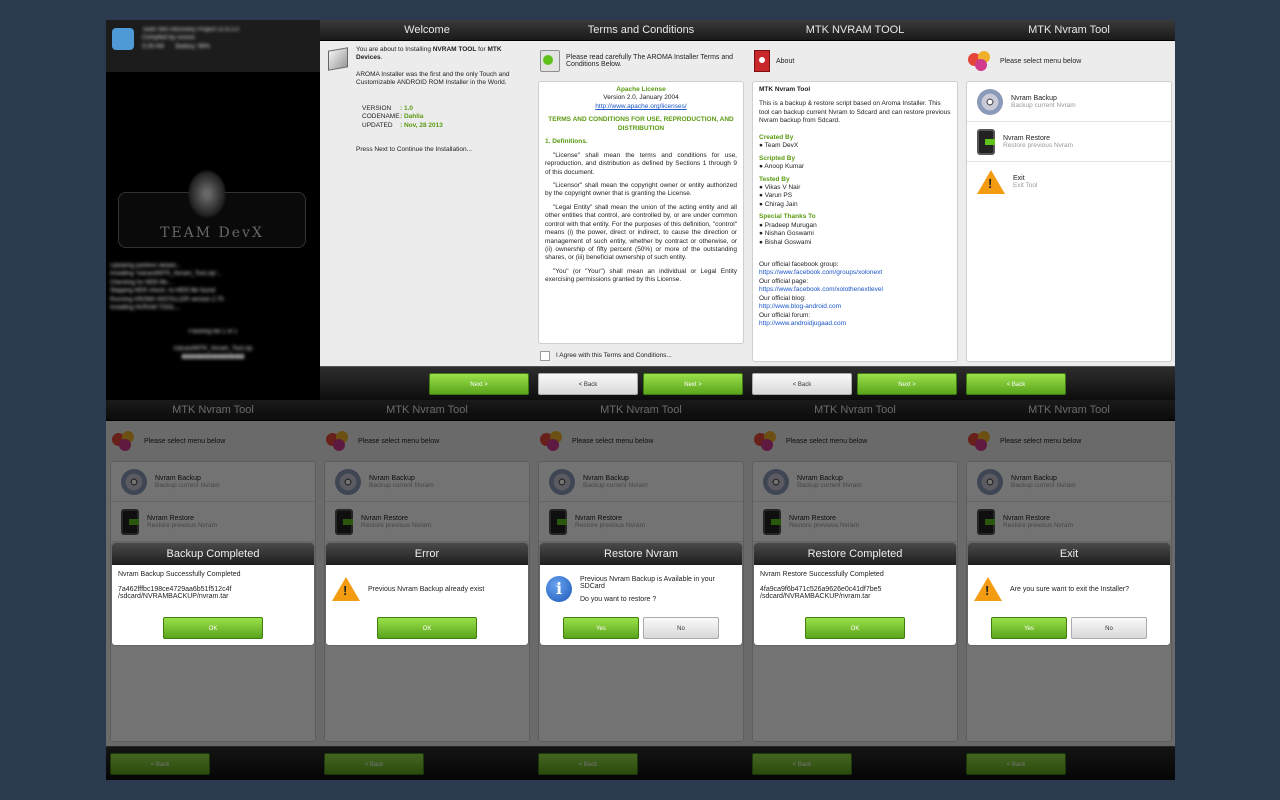 The image size is (1280, 800). Describe the element at coordinates (641, 554) in the screenshot. I see `dialog-title: Restore Nvram` at that location.